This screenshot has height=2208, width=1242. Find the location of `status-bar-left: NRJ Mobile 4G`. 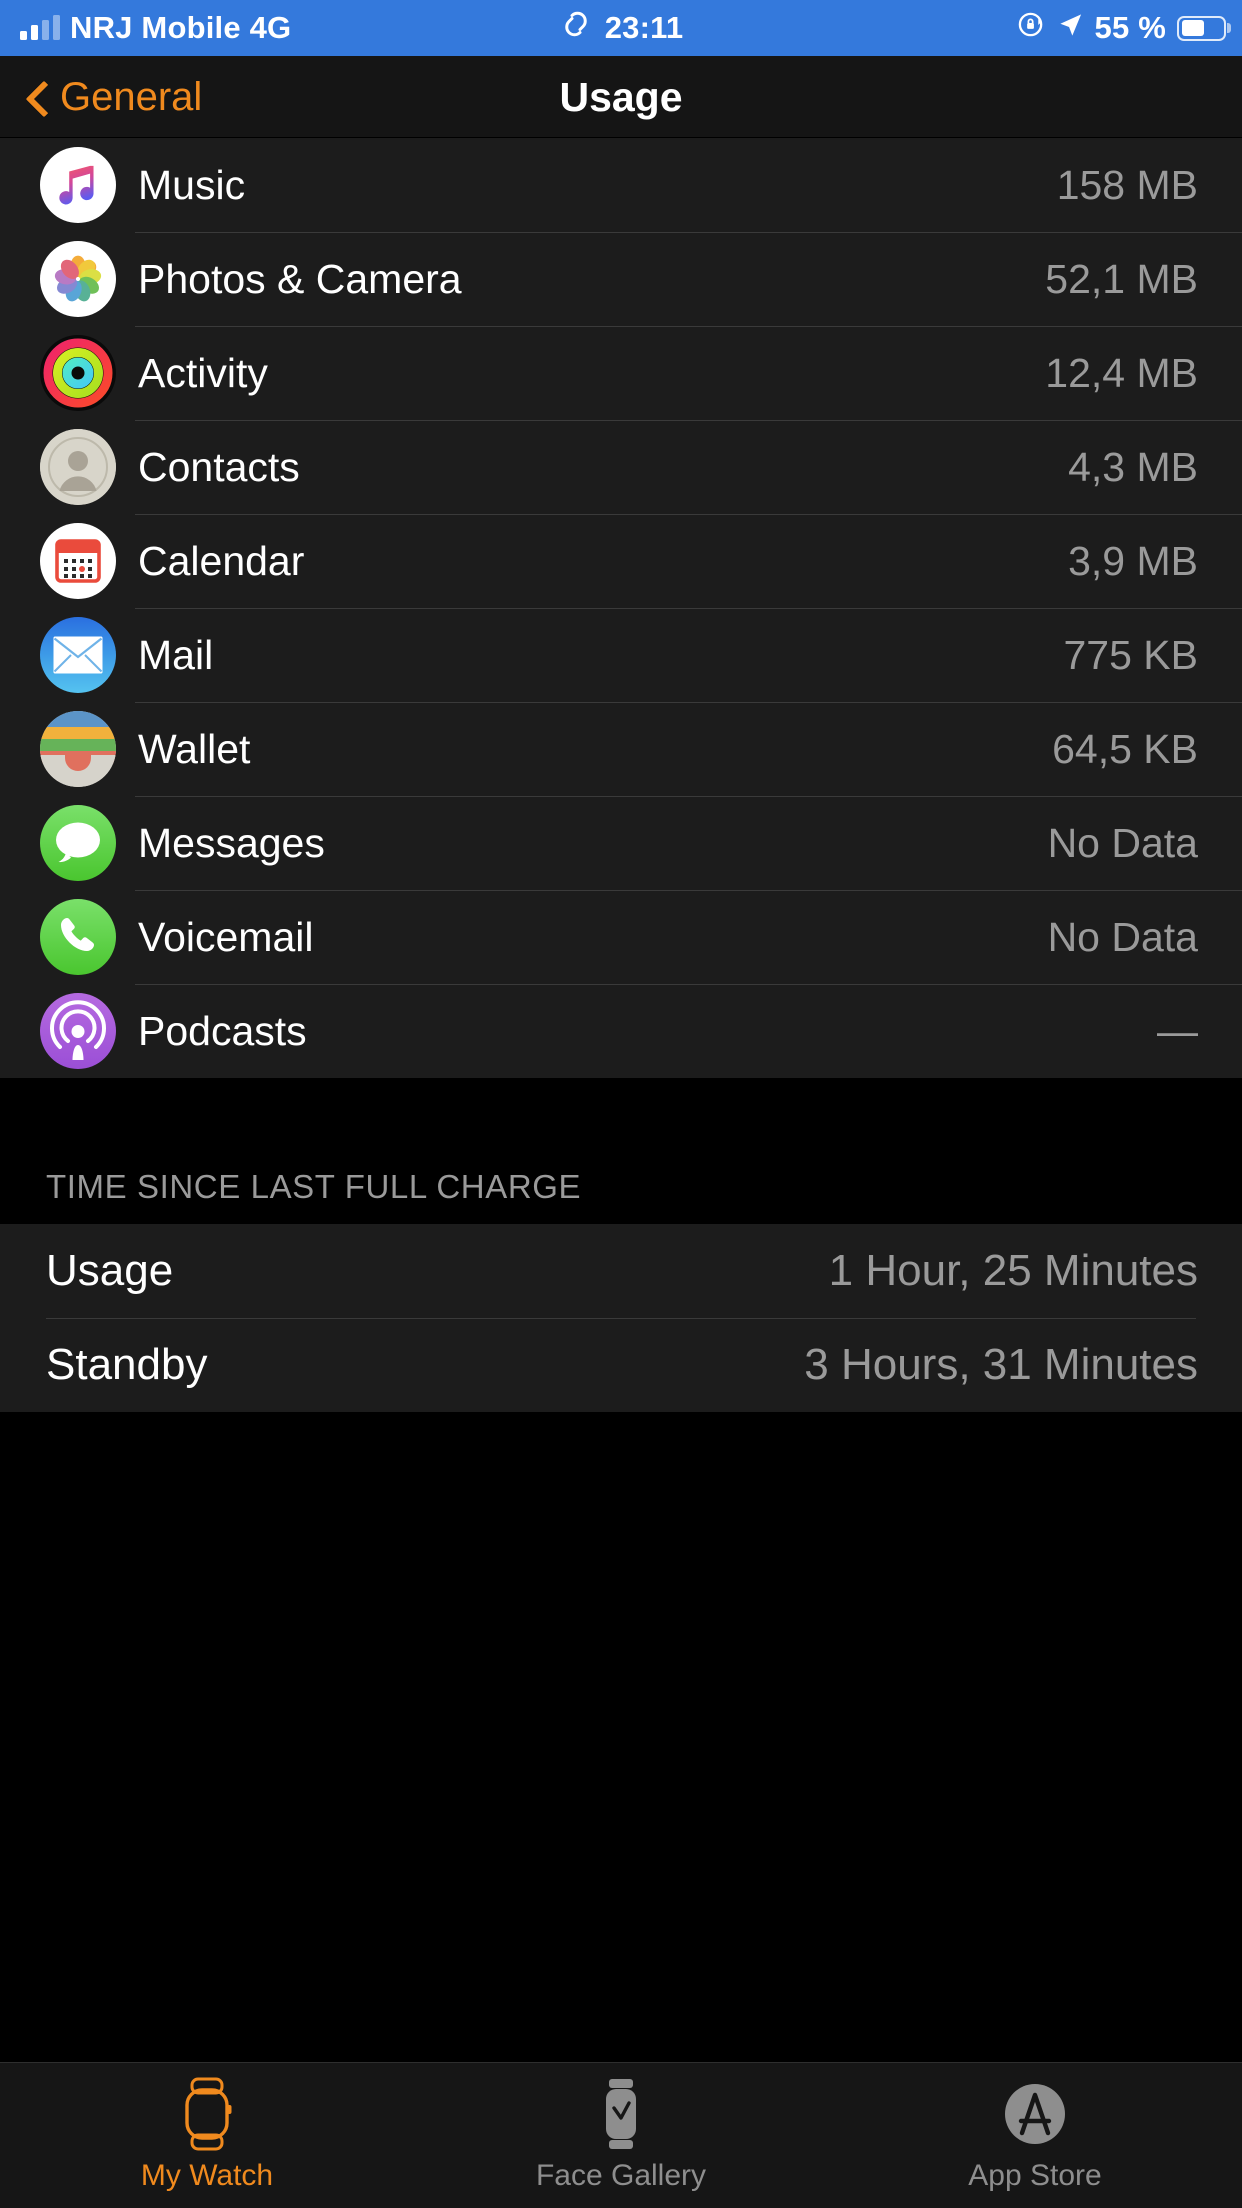

status-bar-left: NRJ Mobile 4G is located at coordinates (145, 28).